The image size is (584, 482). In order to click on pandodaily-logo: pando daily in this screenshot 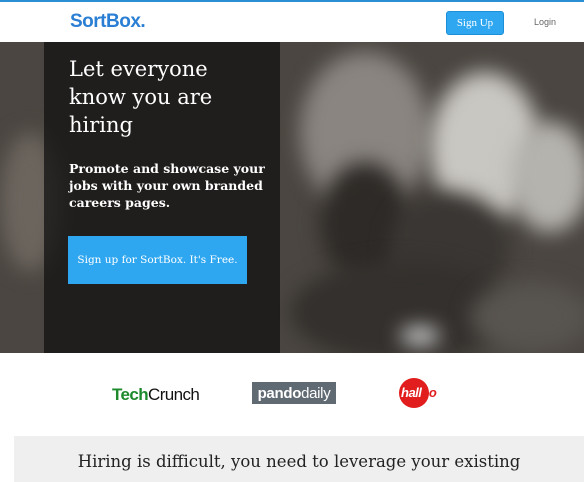, I will do `click(294, 393)`.